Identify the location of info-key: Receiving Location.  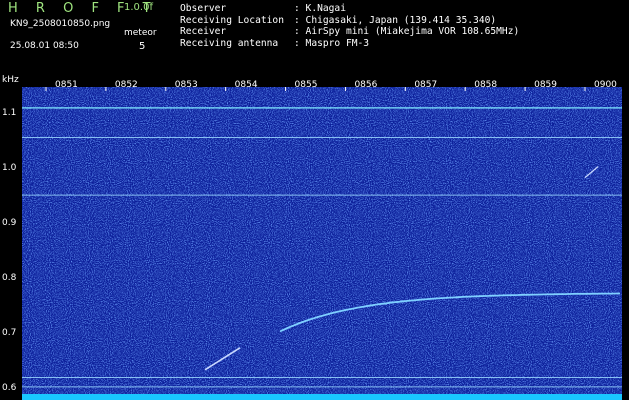
(232, 20).